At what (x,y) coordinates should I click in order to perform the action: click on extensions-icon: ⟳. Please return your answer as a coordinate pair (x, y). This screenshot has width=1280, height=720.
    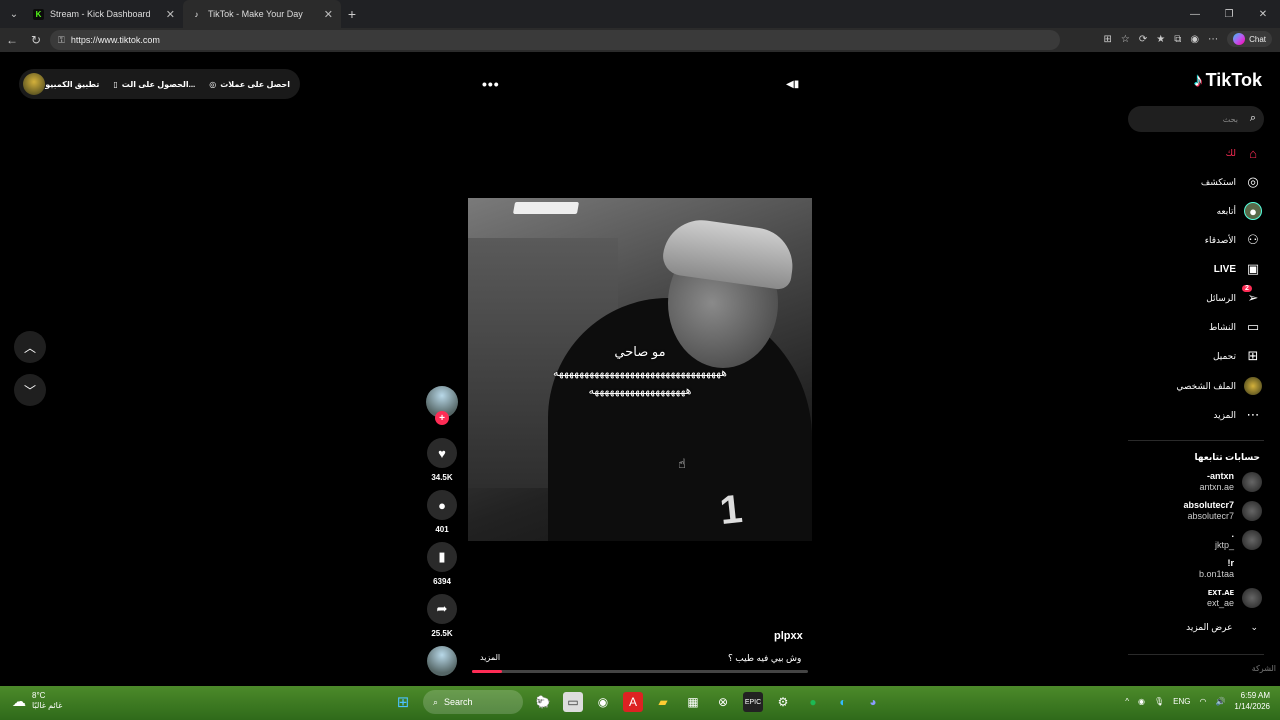
    Looking at the image, I should click on (1143, 39).